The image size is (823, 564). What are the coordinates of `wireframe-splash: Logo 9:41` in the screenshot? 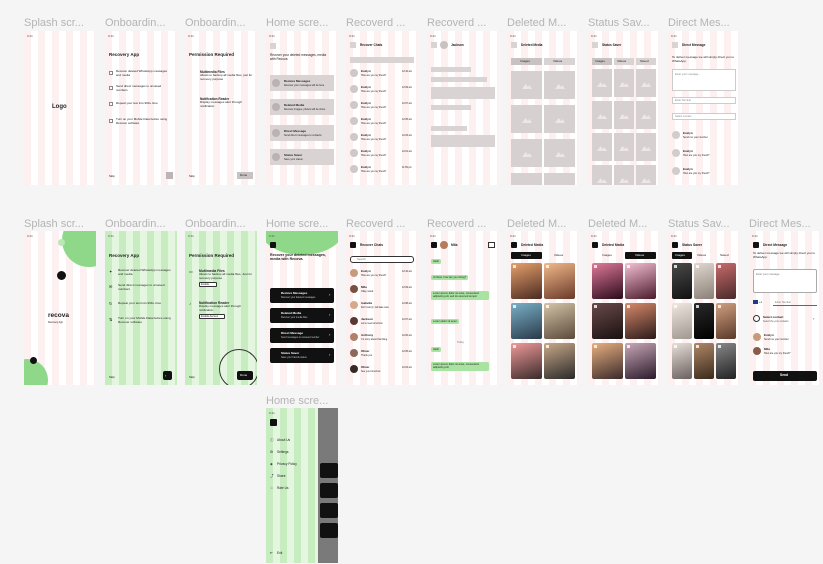 It's located at (60, 108).